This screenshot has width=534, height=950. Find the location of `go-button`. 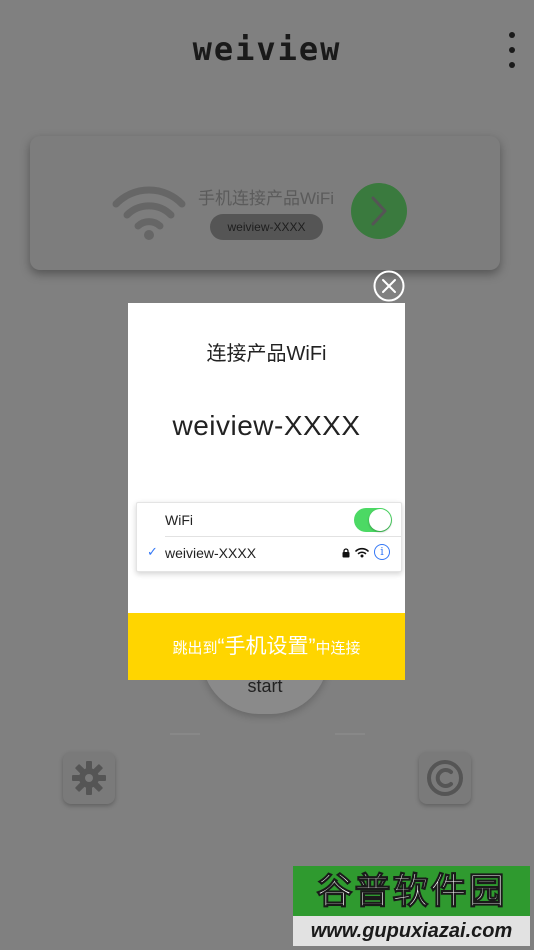

go-button is located at coordinates (379, 211).